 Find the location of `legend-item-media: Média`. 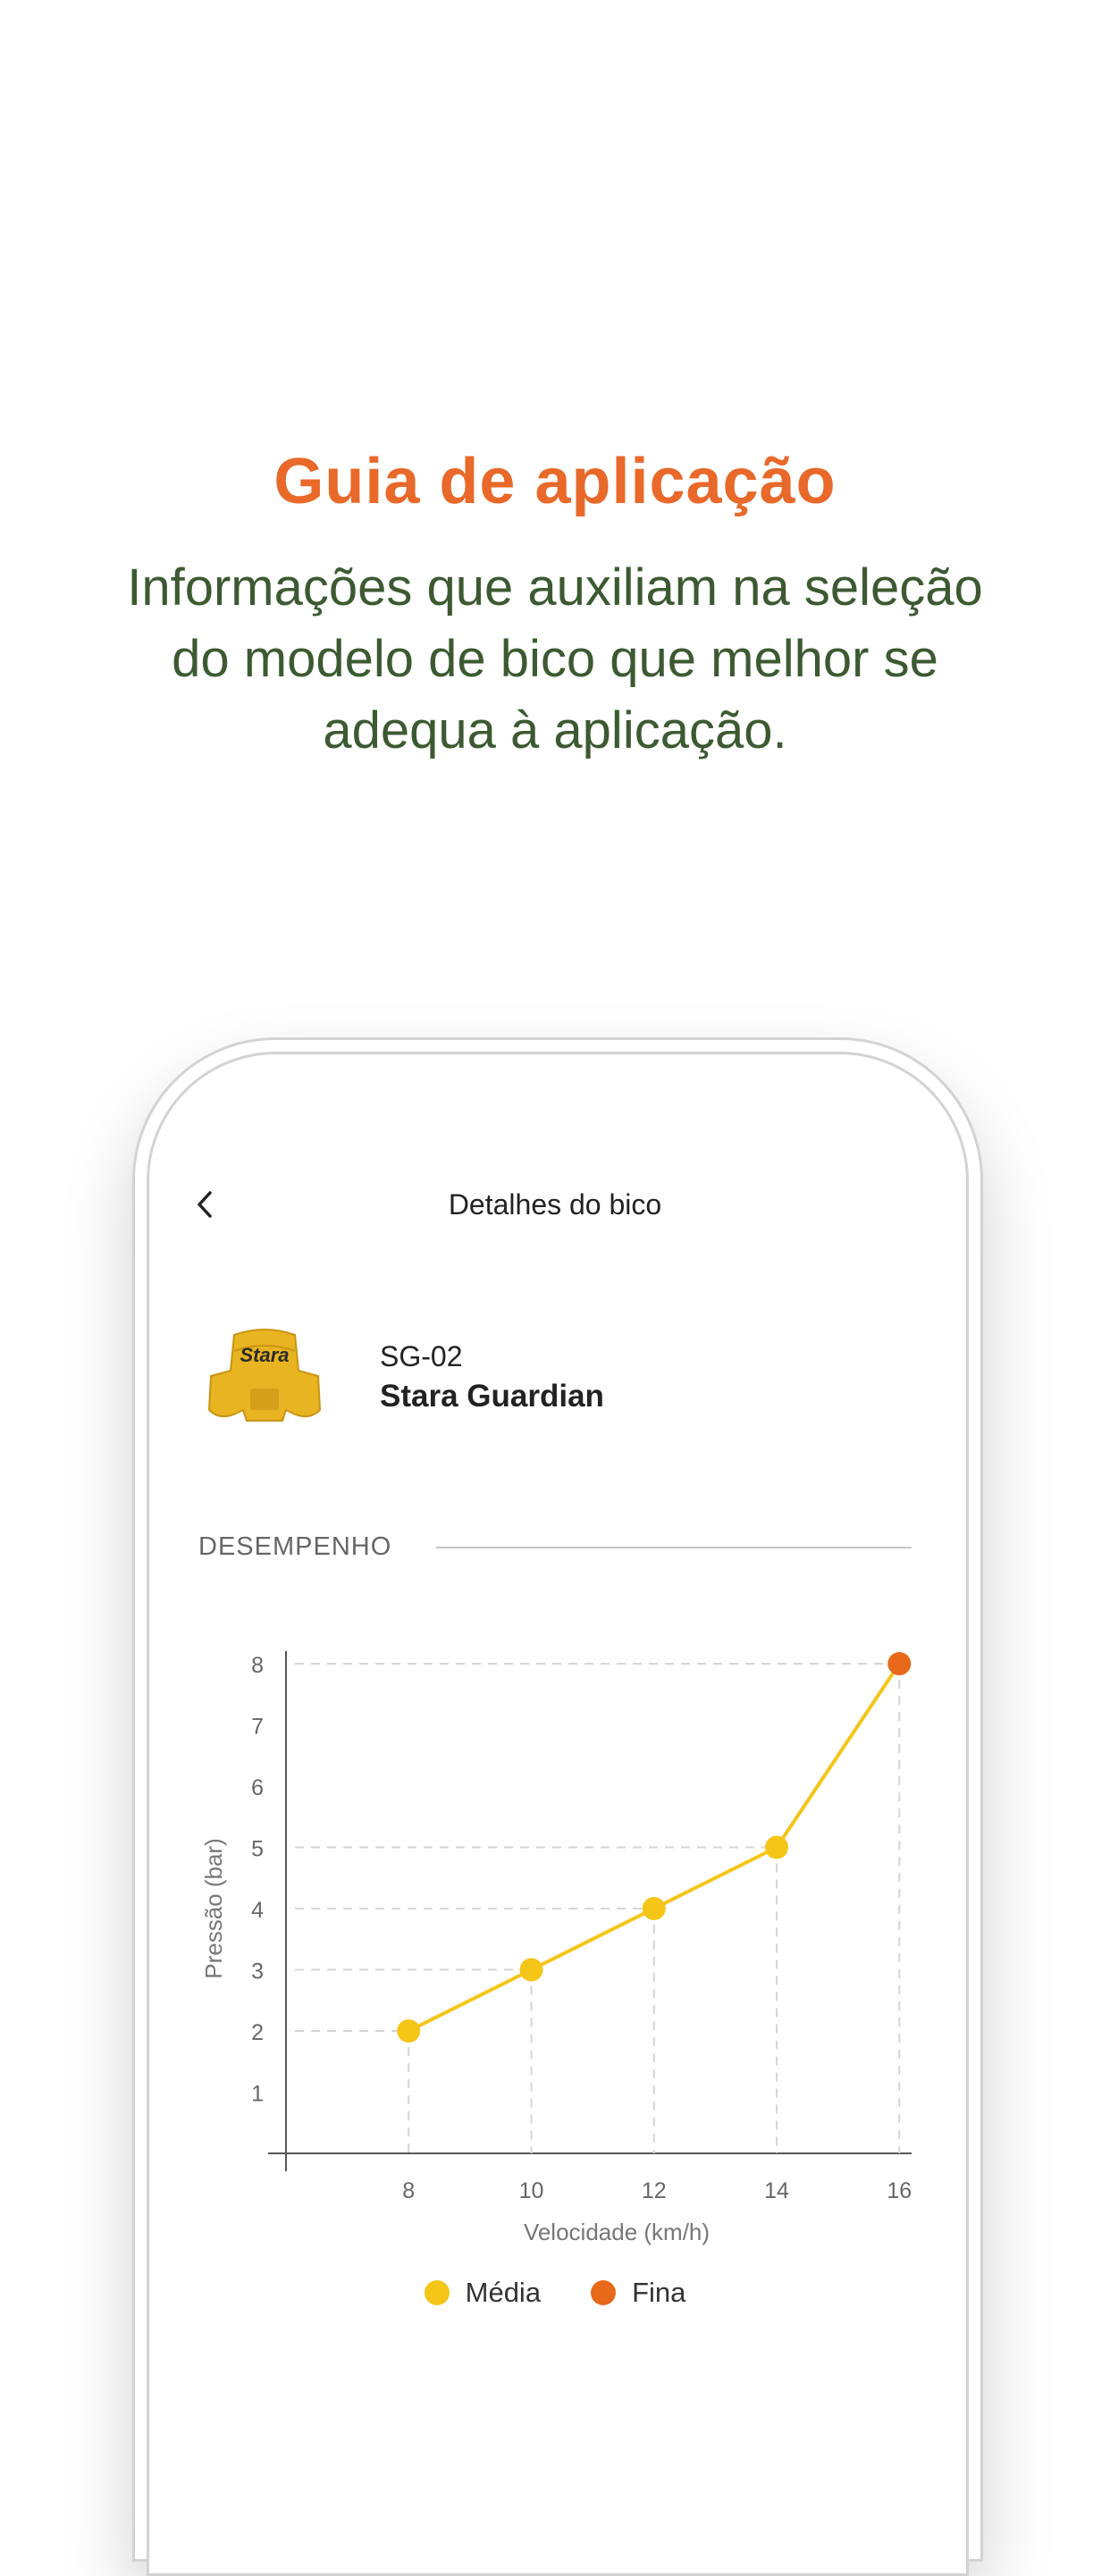

legend-item-media: Média is located at coordinates (483, 2293).